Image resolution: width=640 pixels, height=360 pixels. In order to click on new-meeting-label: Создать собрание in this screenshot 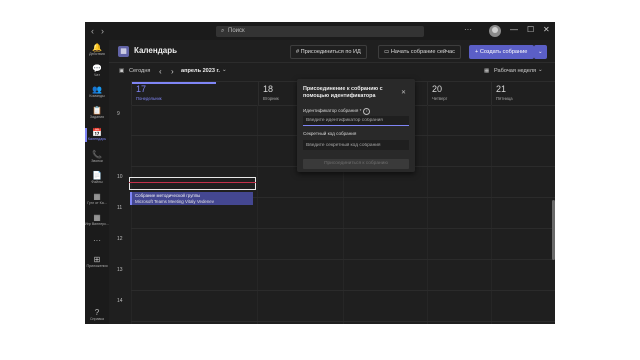, I will do `click(503, 52)`.